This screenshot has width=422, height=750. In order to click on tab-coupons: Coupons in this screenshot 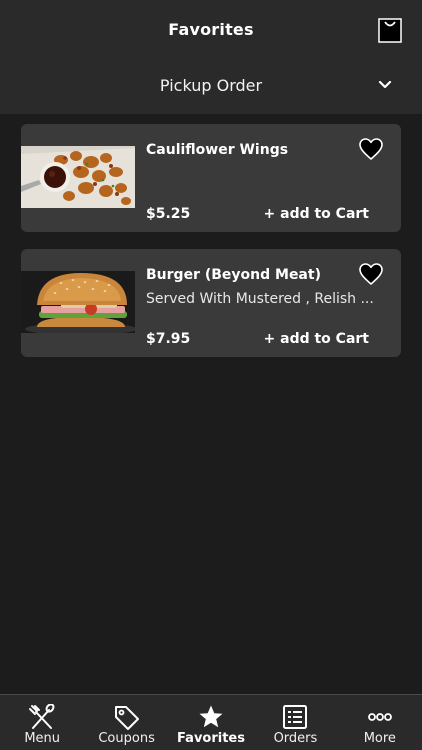, I will do `click(126, 722)`.